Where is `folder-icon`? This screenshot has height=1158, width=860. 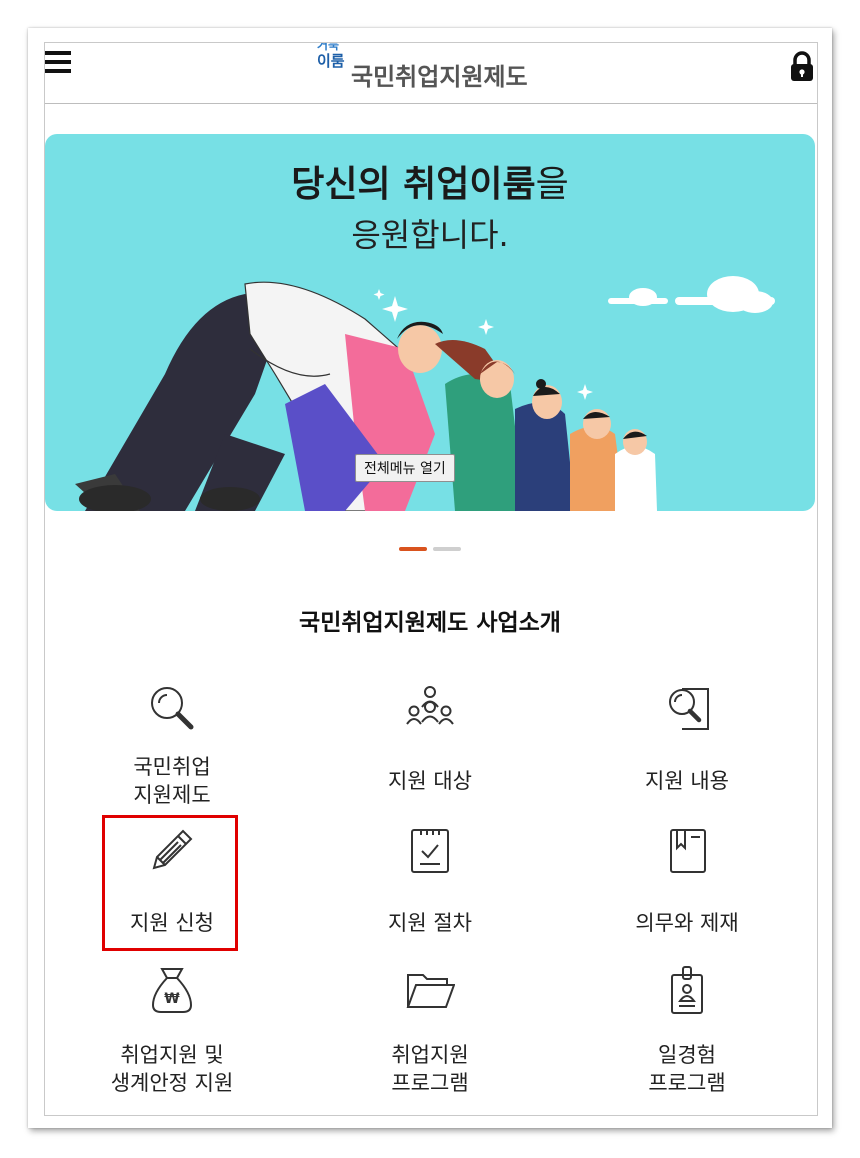
folder-icon is located at coordinates (430, 990).